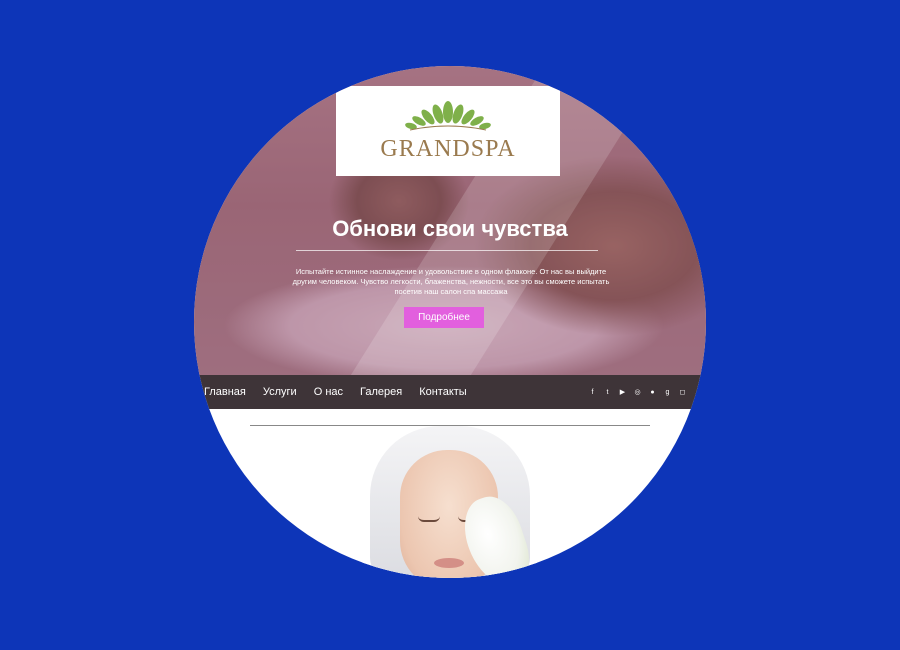  Describe the element at coordinates (225, 392) in the screenshot. I see `nav-item-home: Главная` at that location.